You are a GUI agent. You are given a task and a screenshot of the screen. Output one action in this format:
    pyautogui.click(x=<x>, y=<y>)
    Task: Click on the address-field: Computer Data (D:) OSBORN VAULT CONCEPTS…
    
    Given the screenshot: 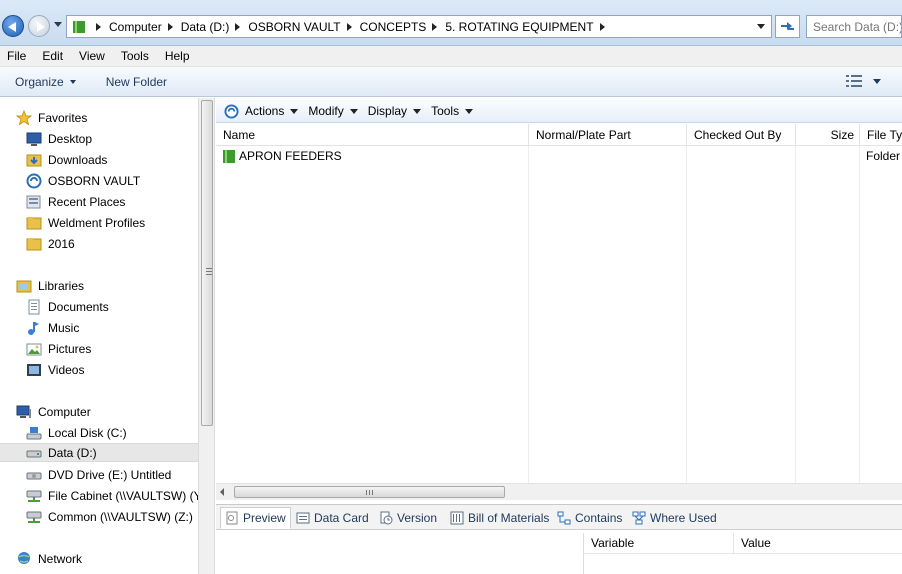 What is the action you would take?
    pyautogui.click(x=419, y=26)
    